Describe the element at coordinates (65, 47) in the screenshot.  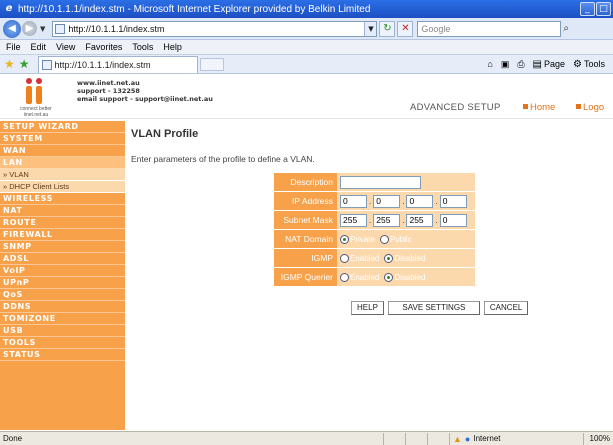
I see `menu-view: View` at that location.